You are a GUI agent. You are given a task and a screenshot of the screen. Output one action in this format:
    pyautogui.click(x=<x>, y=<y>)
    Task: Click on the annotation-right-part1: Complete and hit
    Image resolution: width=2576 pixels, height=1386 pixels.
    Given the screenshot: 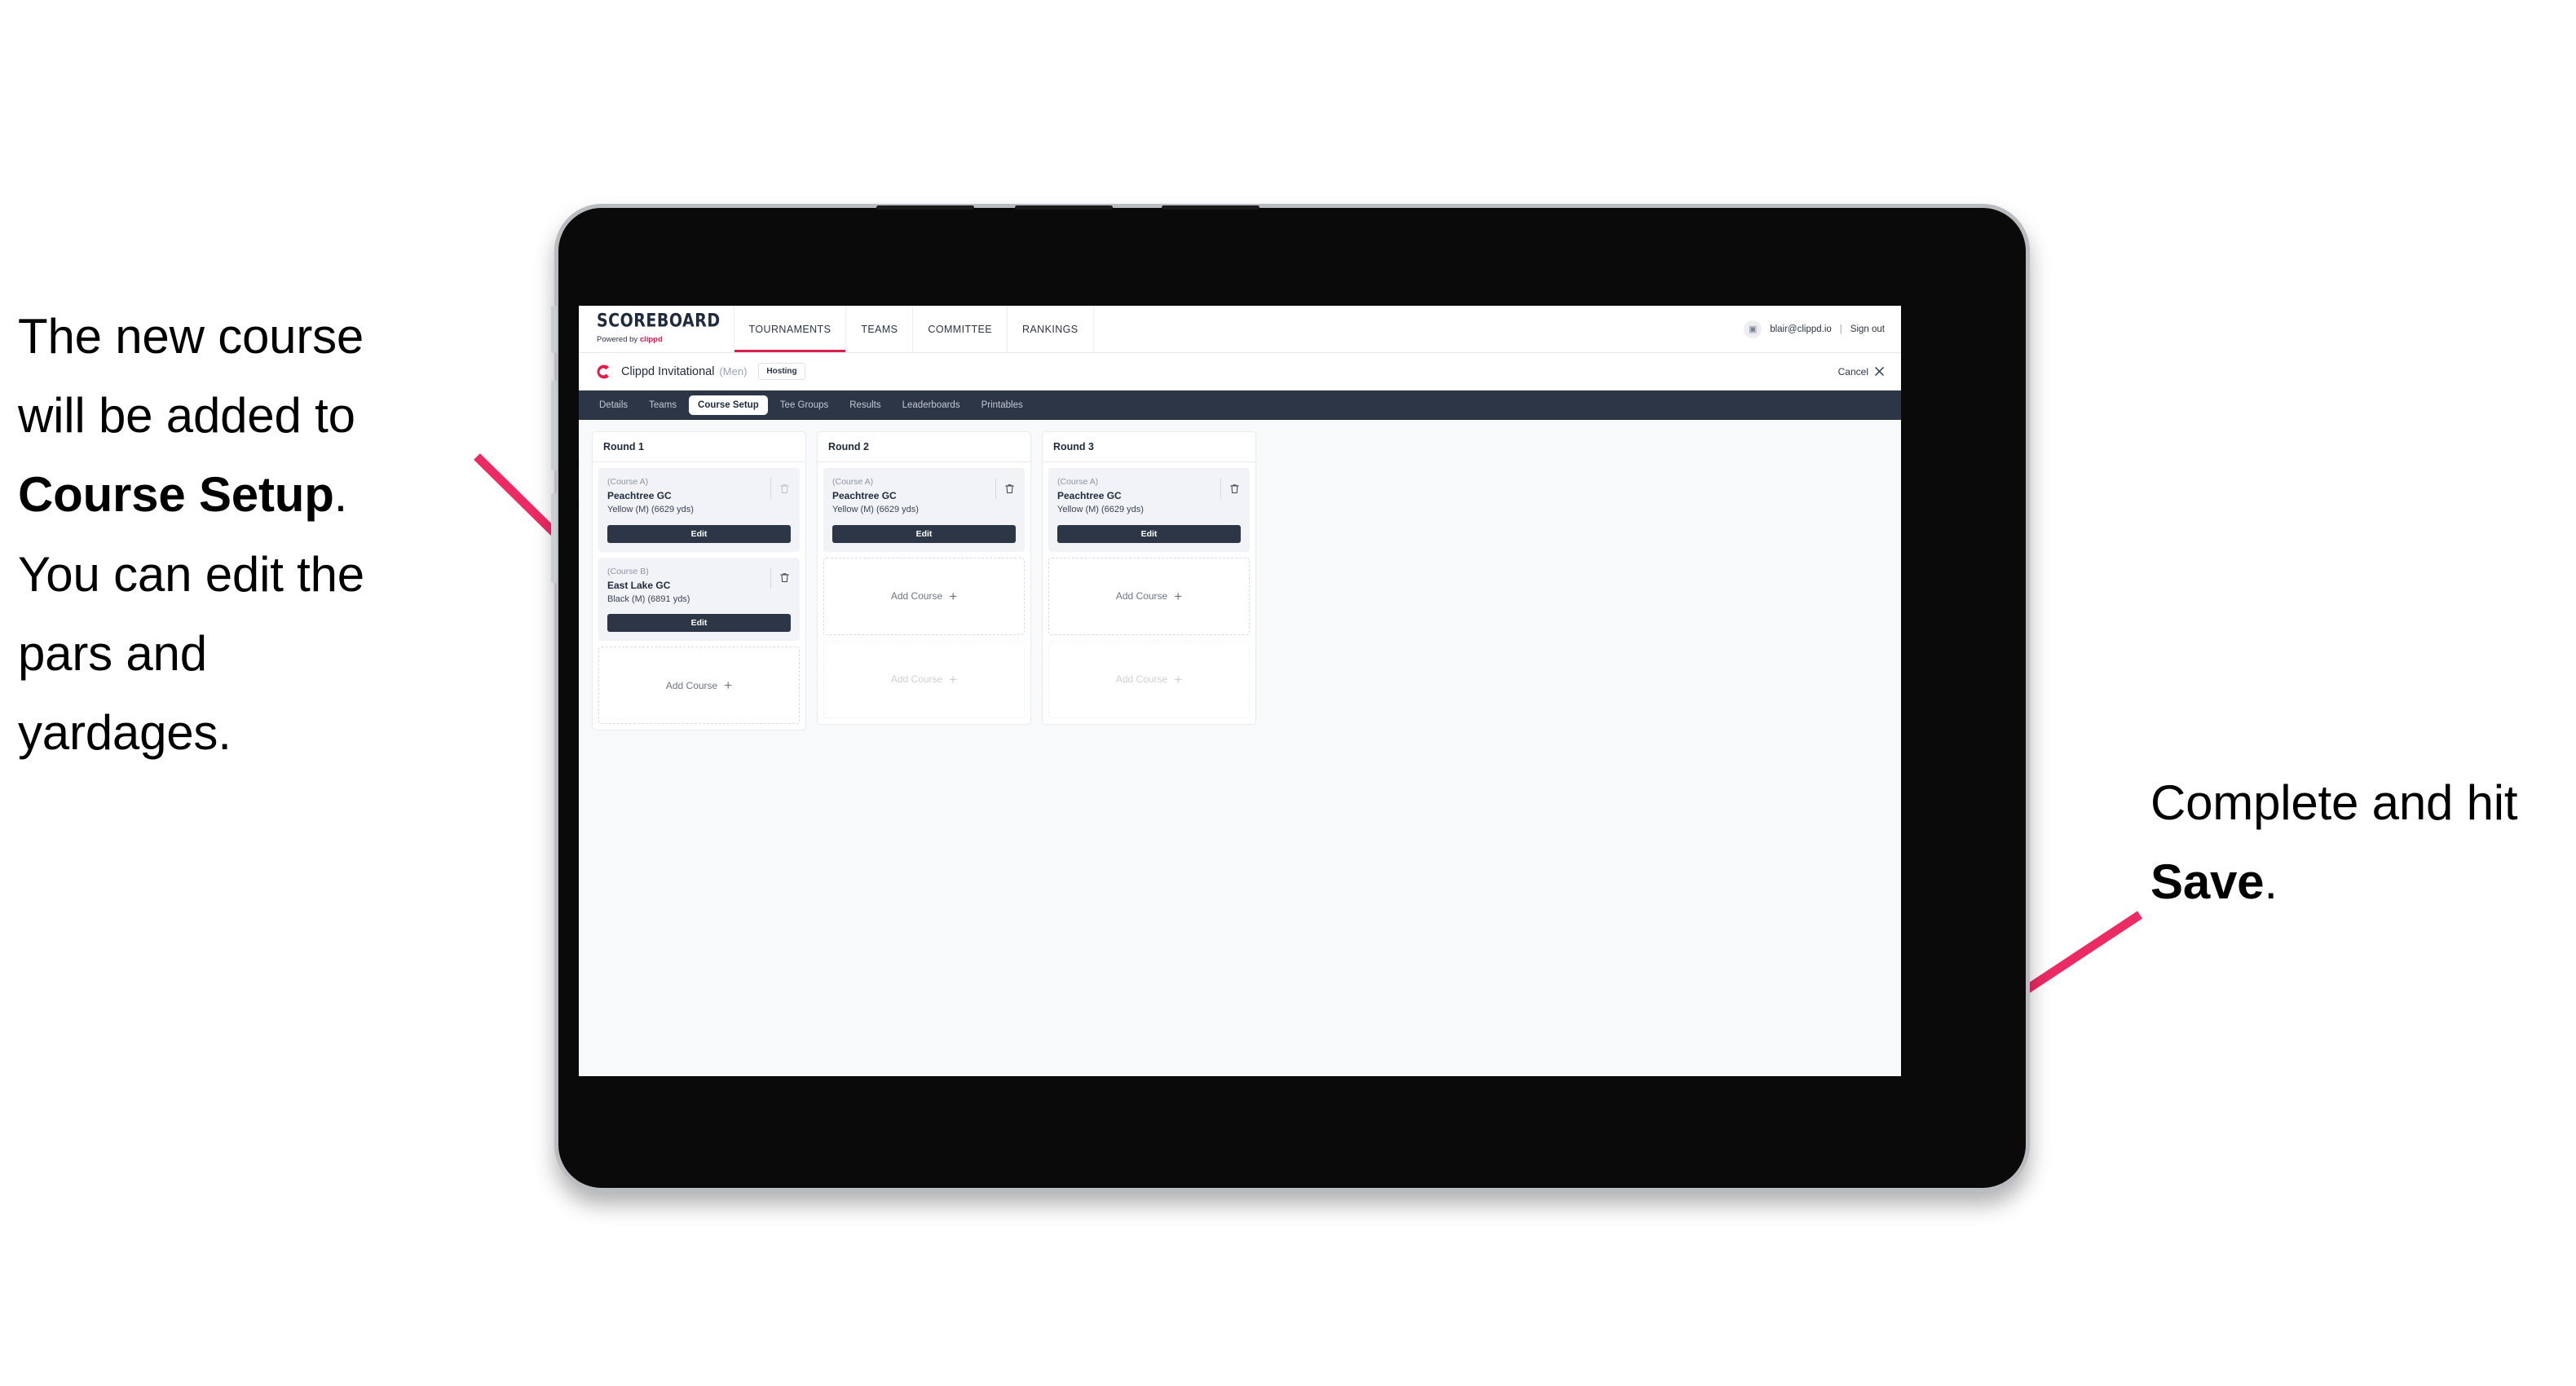 What is the action you would take?
    pyautogui.click(x=2334, y=802)
    